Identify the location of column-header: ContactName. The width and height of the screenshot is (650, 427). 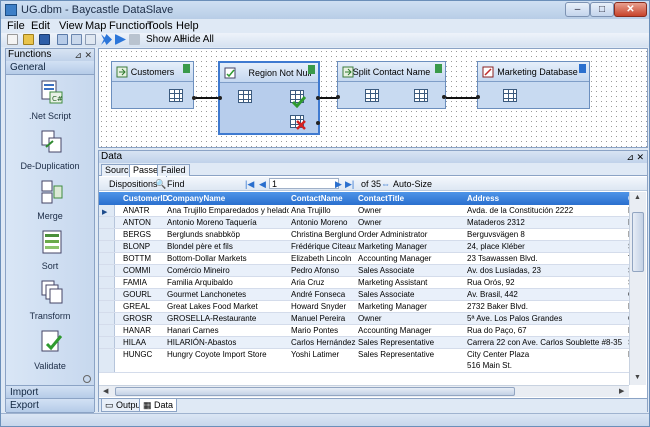
(317, 198).